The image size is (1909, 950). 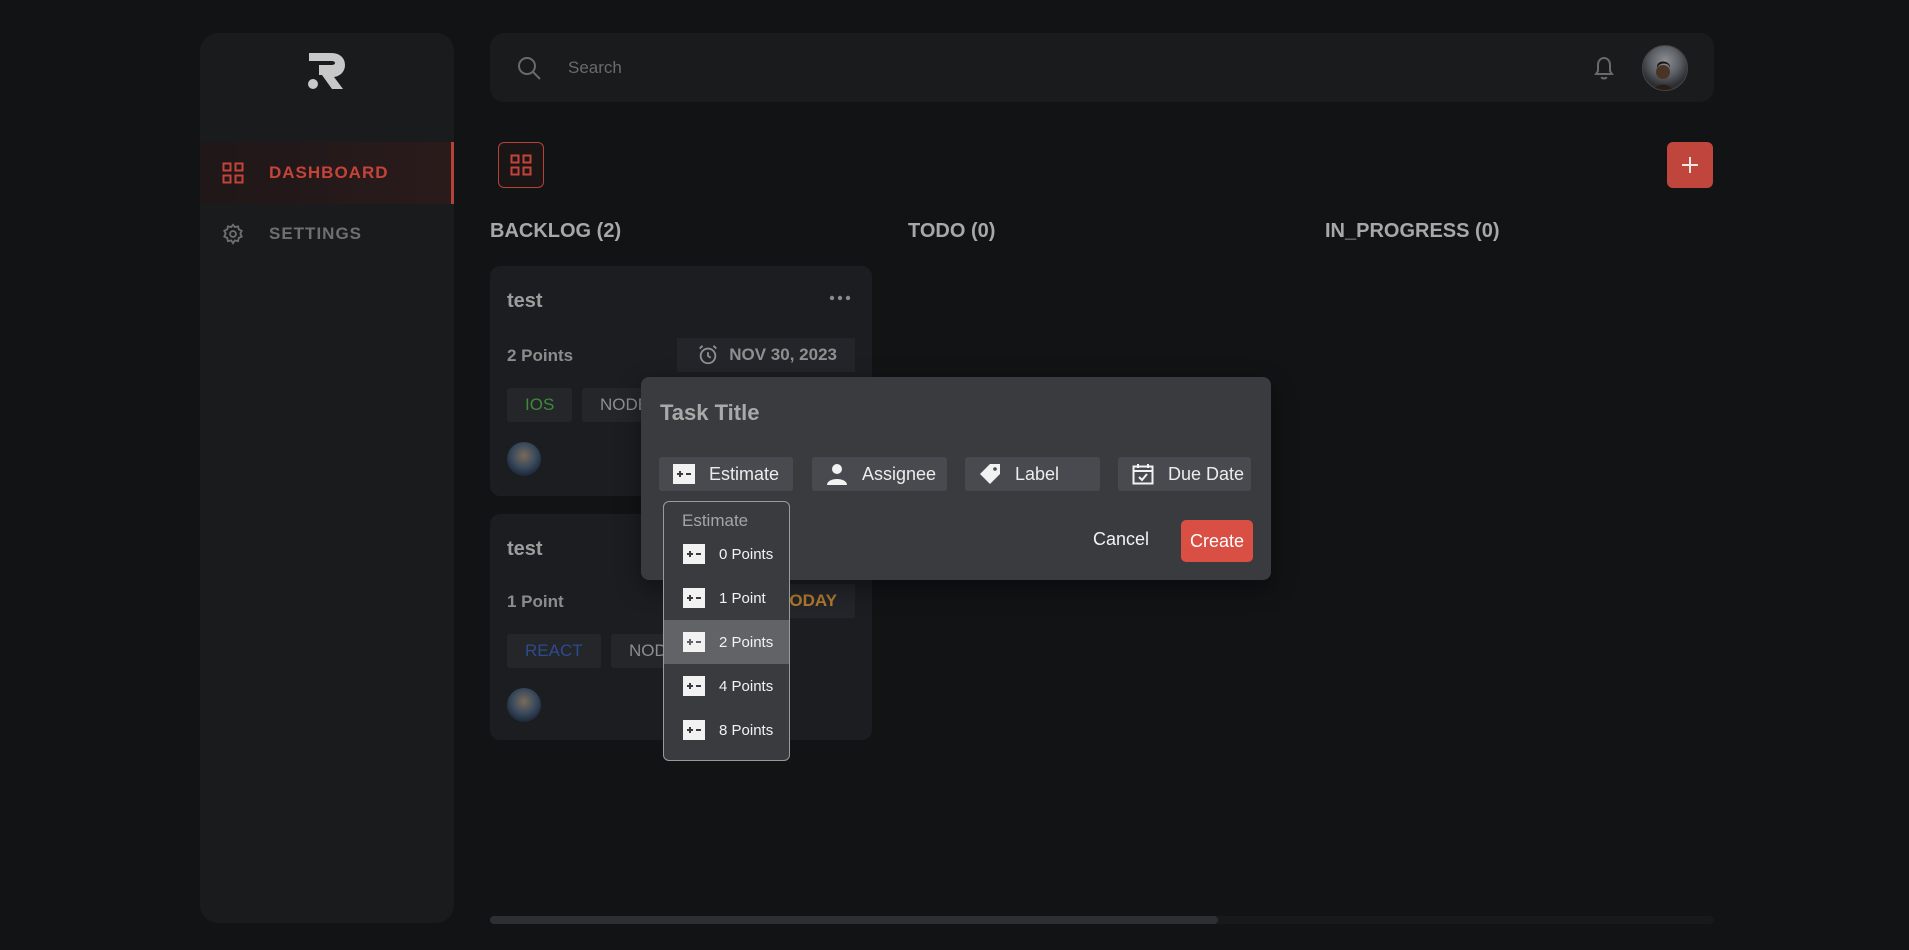 I want to click on alarm-clock-icon, so click(x=708, y=355).